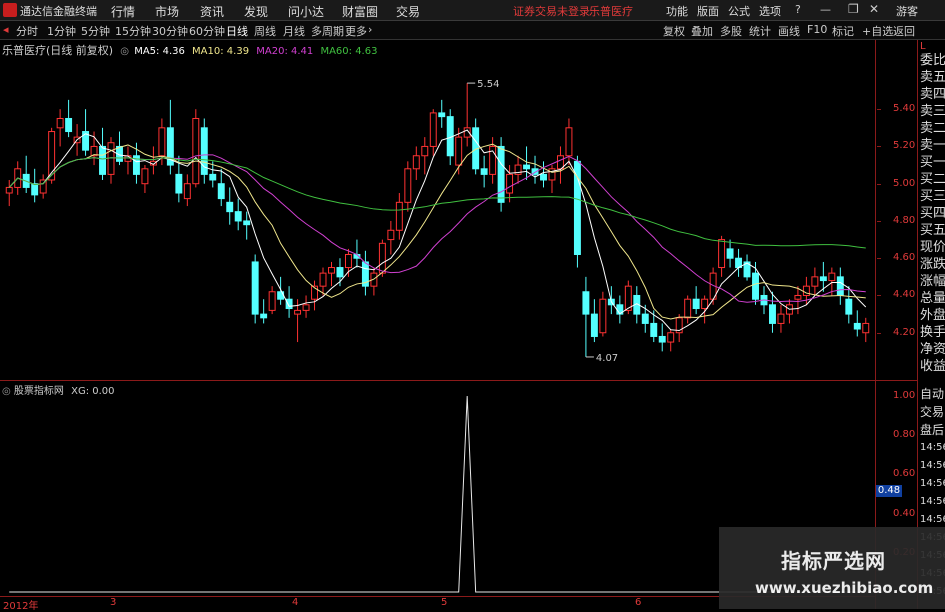  Describe the element at coordinates (237, 31) in the screenshot. I see `period-daily: 日线` at that location.